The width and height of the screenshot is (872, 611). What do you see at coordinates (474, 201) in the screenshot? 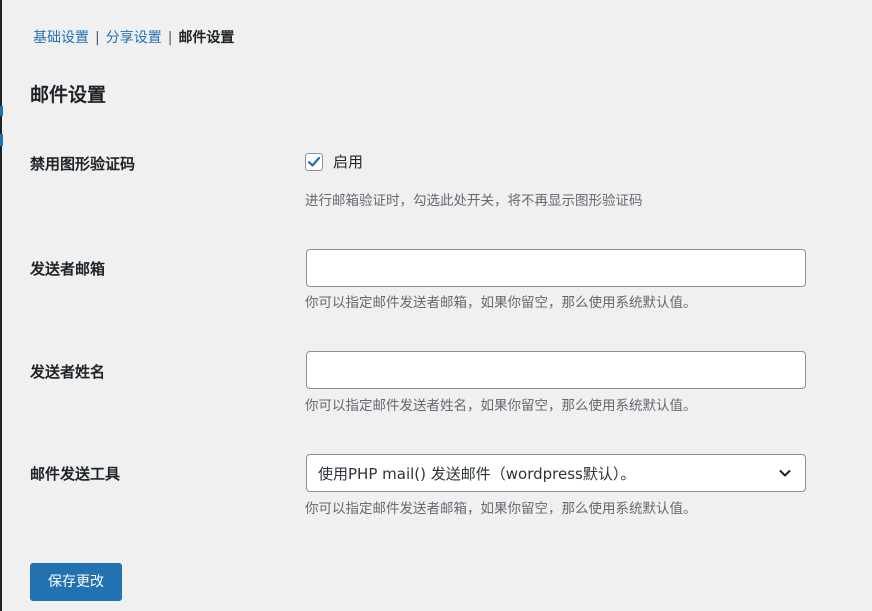
I see `disable-captcha-description: 进行邮箱验证时，勾选此处开关，将不再显示图形验证码` at bounding box center [474, 201].